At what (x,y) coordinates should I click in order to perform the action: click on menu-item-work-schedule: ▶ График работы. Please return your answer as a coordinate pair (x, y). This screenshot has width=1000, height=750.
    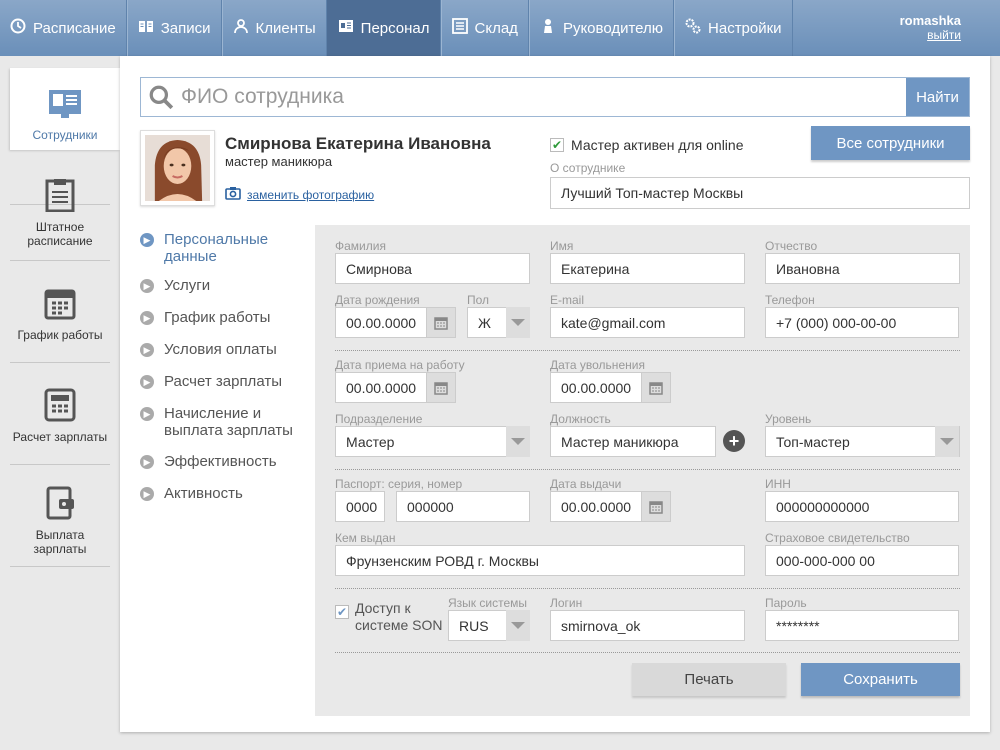
    Looking at the image, I should click on (222, 317).